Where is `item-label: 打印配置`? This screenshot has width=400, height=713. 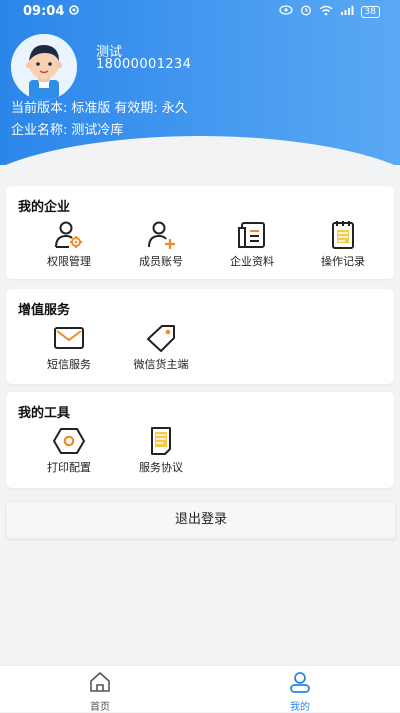 item-label: 打印配置 is located at coordinates (69, 467).